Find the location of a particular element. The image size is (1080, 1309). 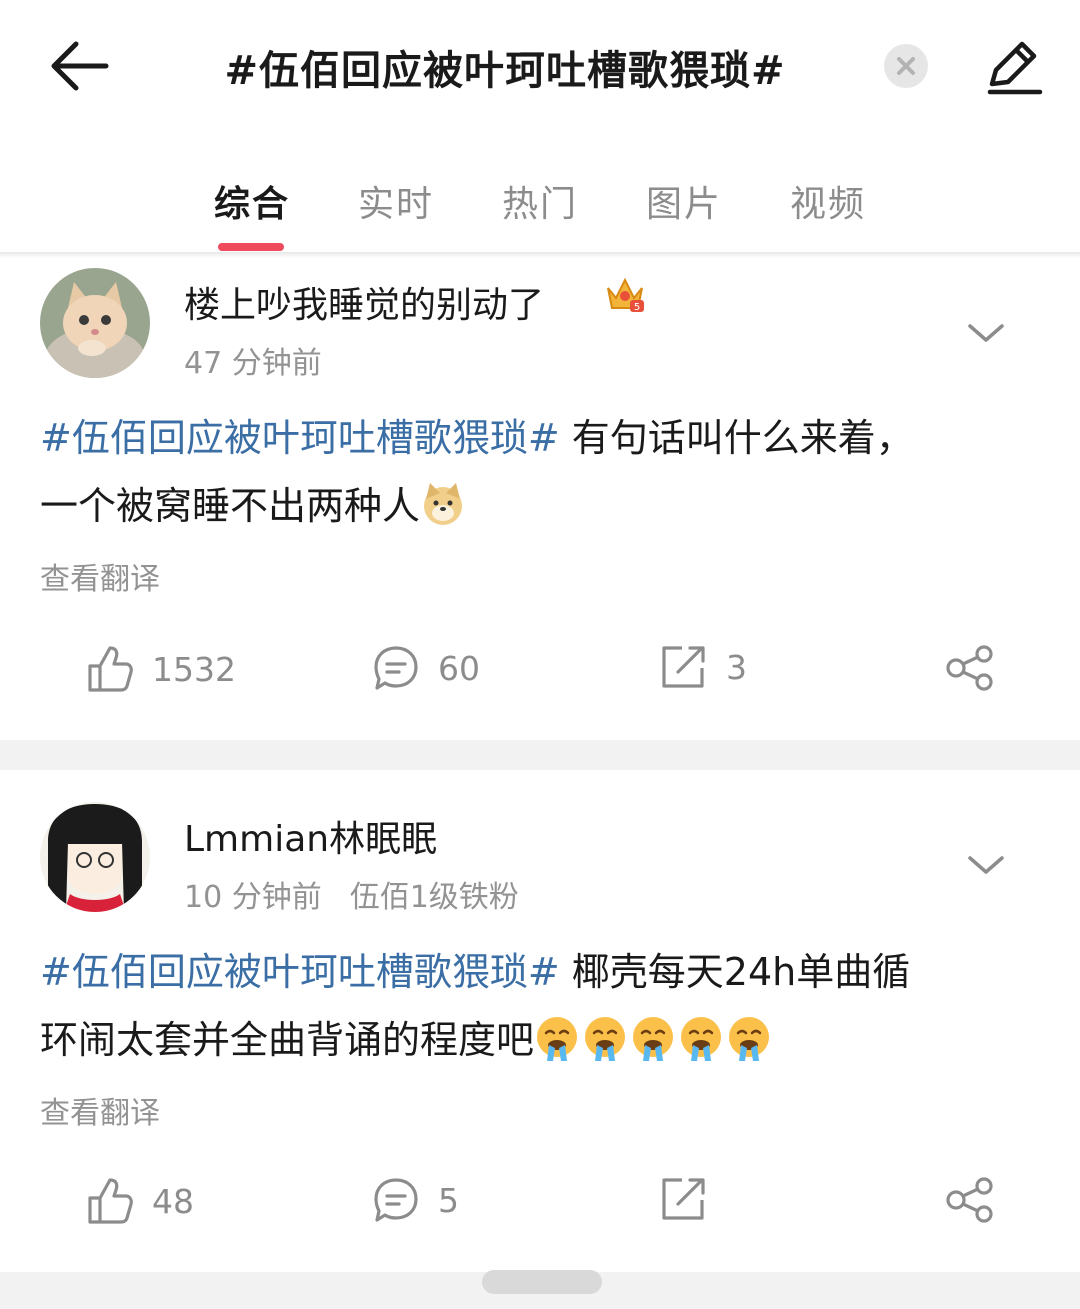

post-text: #伍佰回应被叶珂吐槽歌猥琐# 椰壳每天24h单曲循 环闹太套并全曲背诵的程度吧 is located at coordinates (540, 1010).